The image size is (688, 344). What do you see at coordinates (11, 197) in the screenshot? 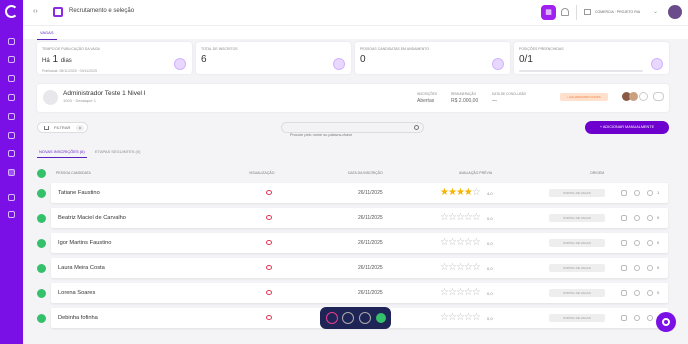
I see `help-icon` at bounding box center [11, 197].